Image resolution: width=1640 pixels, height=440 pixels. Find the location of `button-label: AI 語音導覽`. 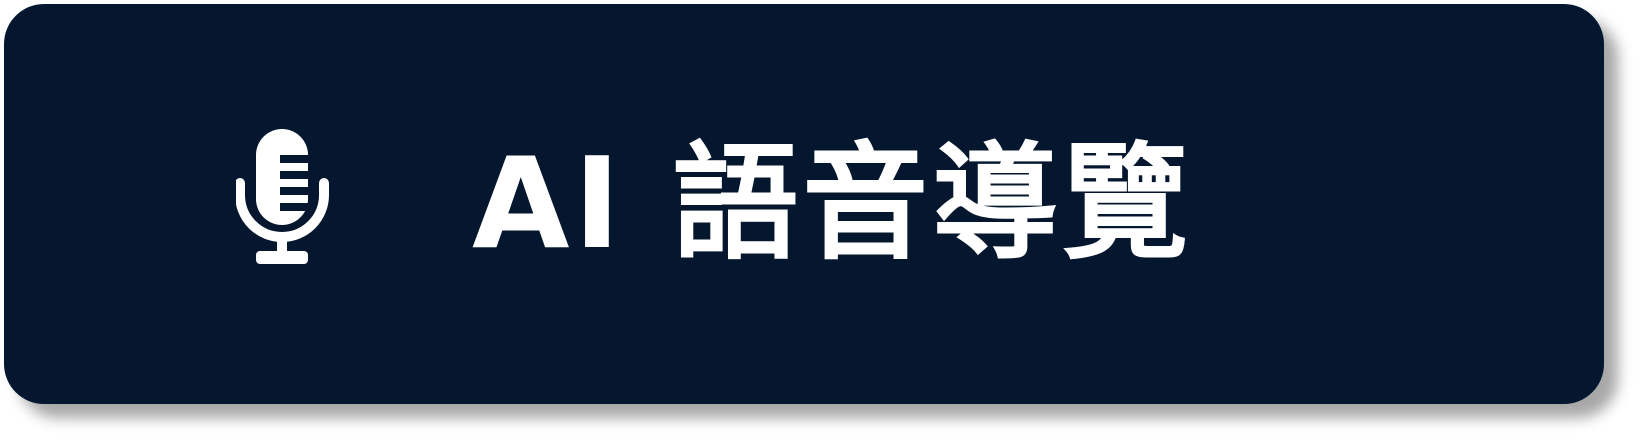

button-label: AI 語音導覽 is located at coordinates (832, 203).